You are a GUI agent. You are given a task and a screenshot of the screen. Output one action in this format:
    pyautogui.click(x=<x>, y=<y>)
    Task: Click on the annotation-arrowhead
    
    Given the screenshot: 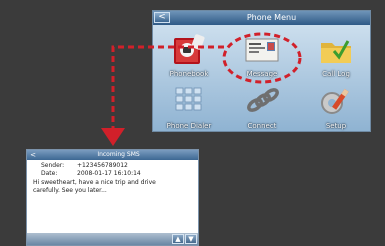 What is the action you would take?
    pyautogui.click(x=113, y=137)
    